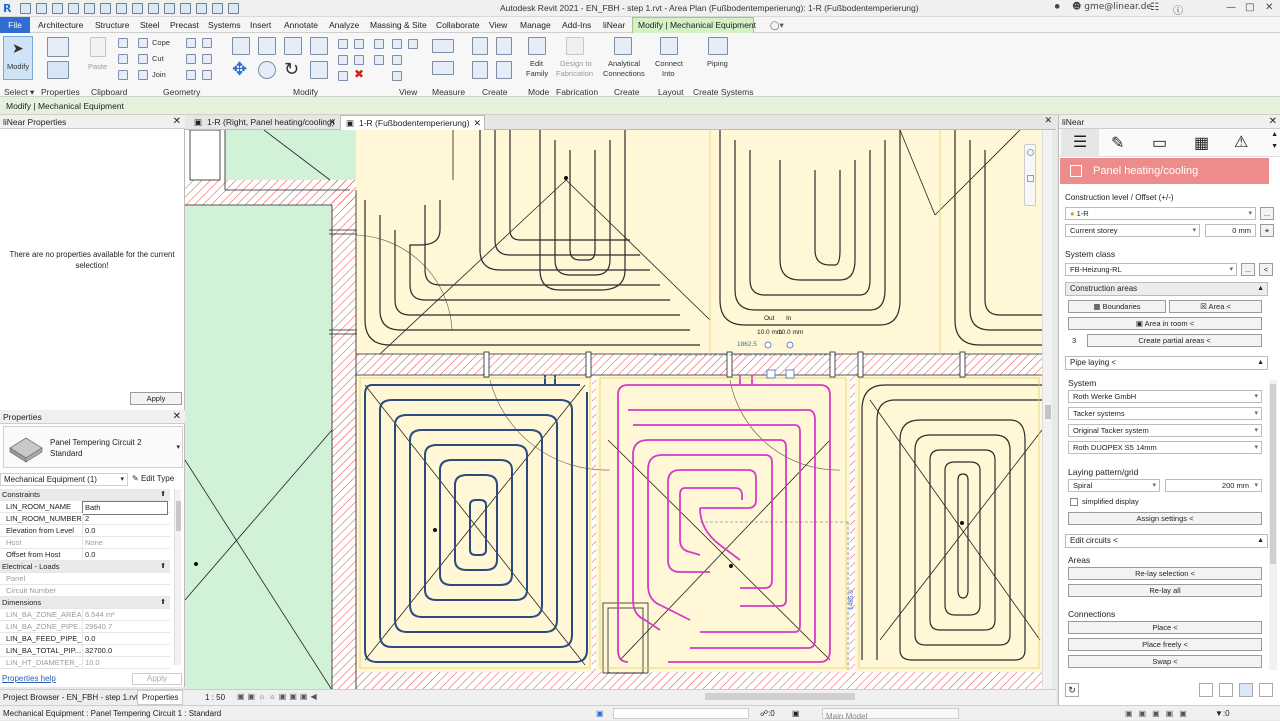 This screenshot has width=1280, height=721. Describe the element at coordinates (1267, 230) in the screenshot. I see `pick-offset-icon: ⌖` at that location.